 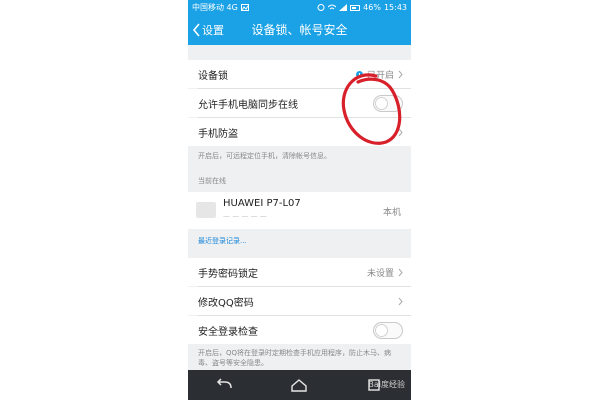 I want to click on current-online-header: 当前在线, so click(x=212, y=181).